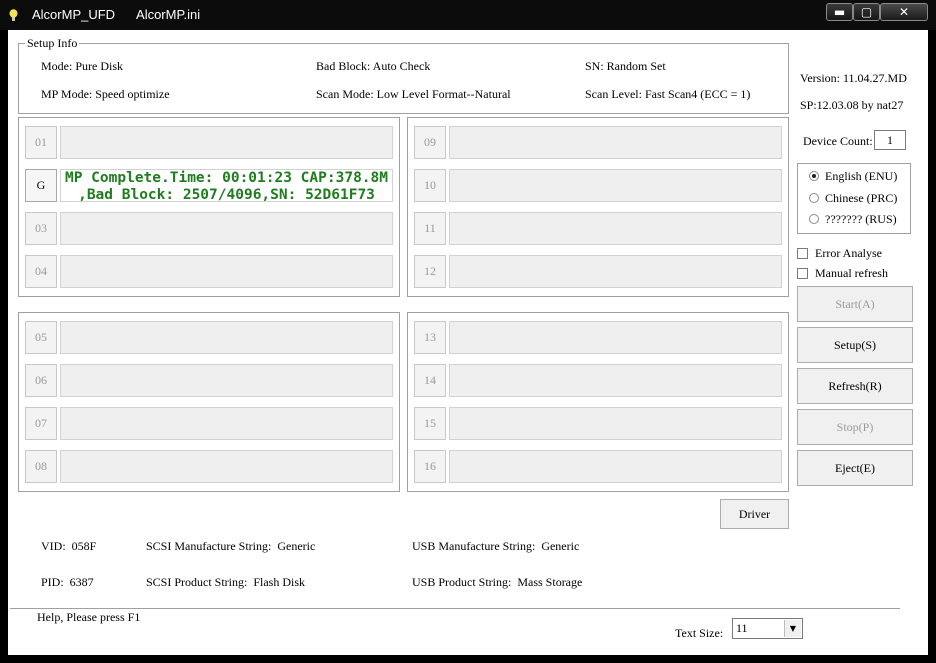  What do you see at coordinates (802, 273) in the screenshot?
I see `manual-refresh-checkbox` at bounding box center [802, 273].